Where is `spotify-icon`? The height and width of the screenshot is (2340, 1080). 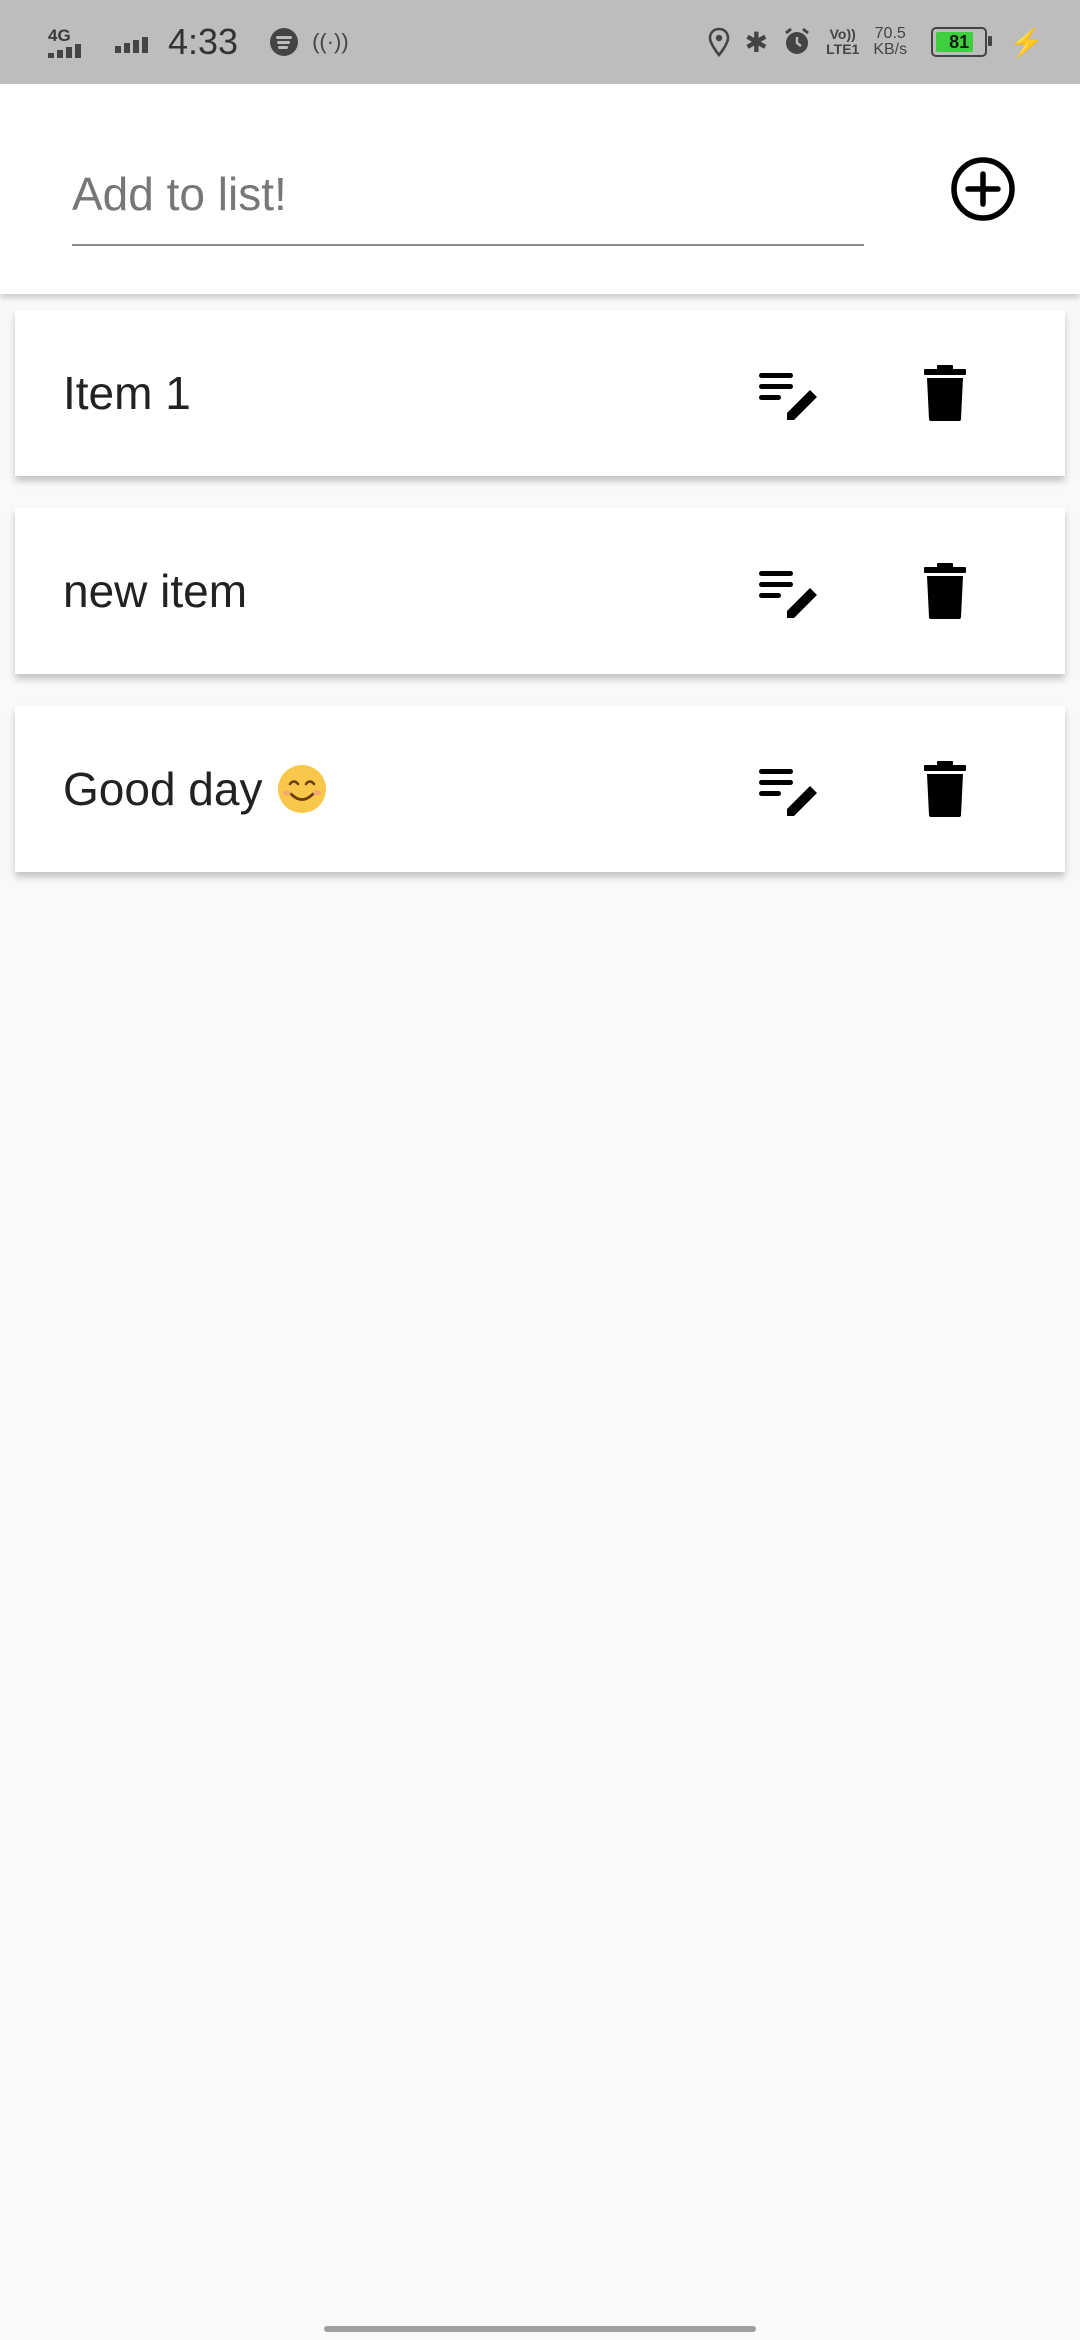
spotify-icon is located at coordinates (284, 42).